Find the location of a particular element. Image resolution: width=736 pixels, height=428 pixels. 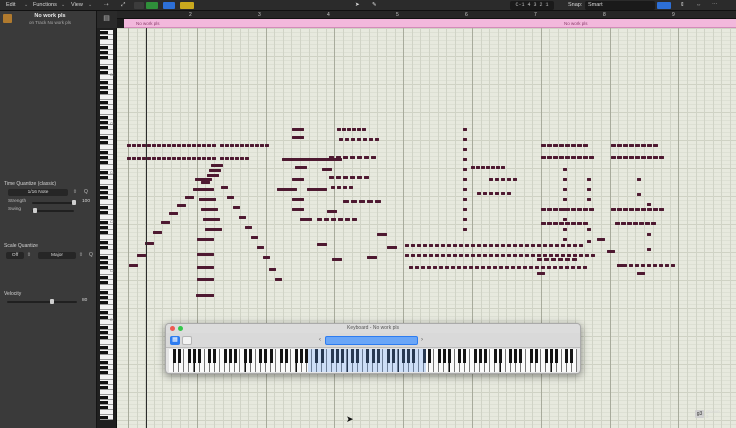

pencil-tool-icon: ✎ is located at coordinates (374, 5).